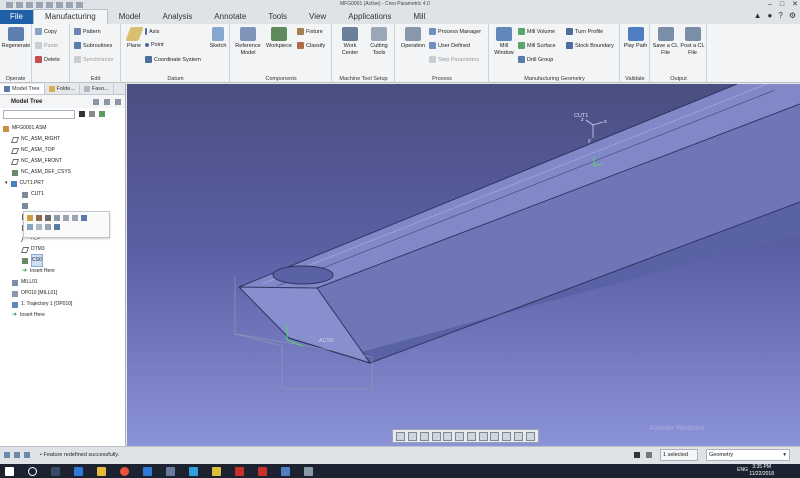 Image resolution: width=800 pixels, height=478 pixels. Describe the element at coordinates (635, 38) in the screenshot. I see `play-path-button: Play Path` at that location.